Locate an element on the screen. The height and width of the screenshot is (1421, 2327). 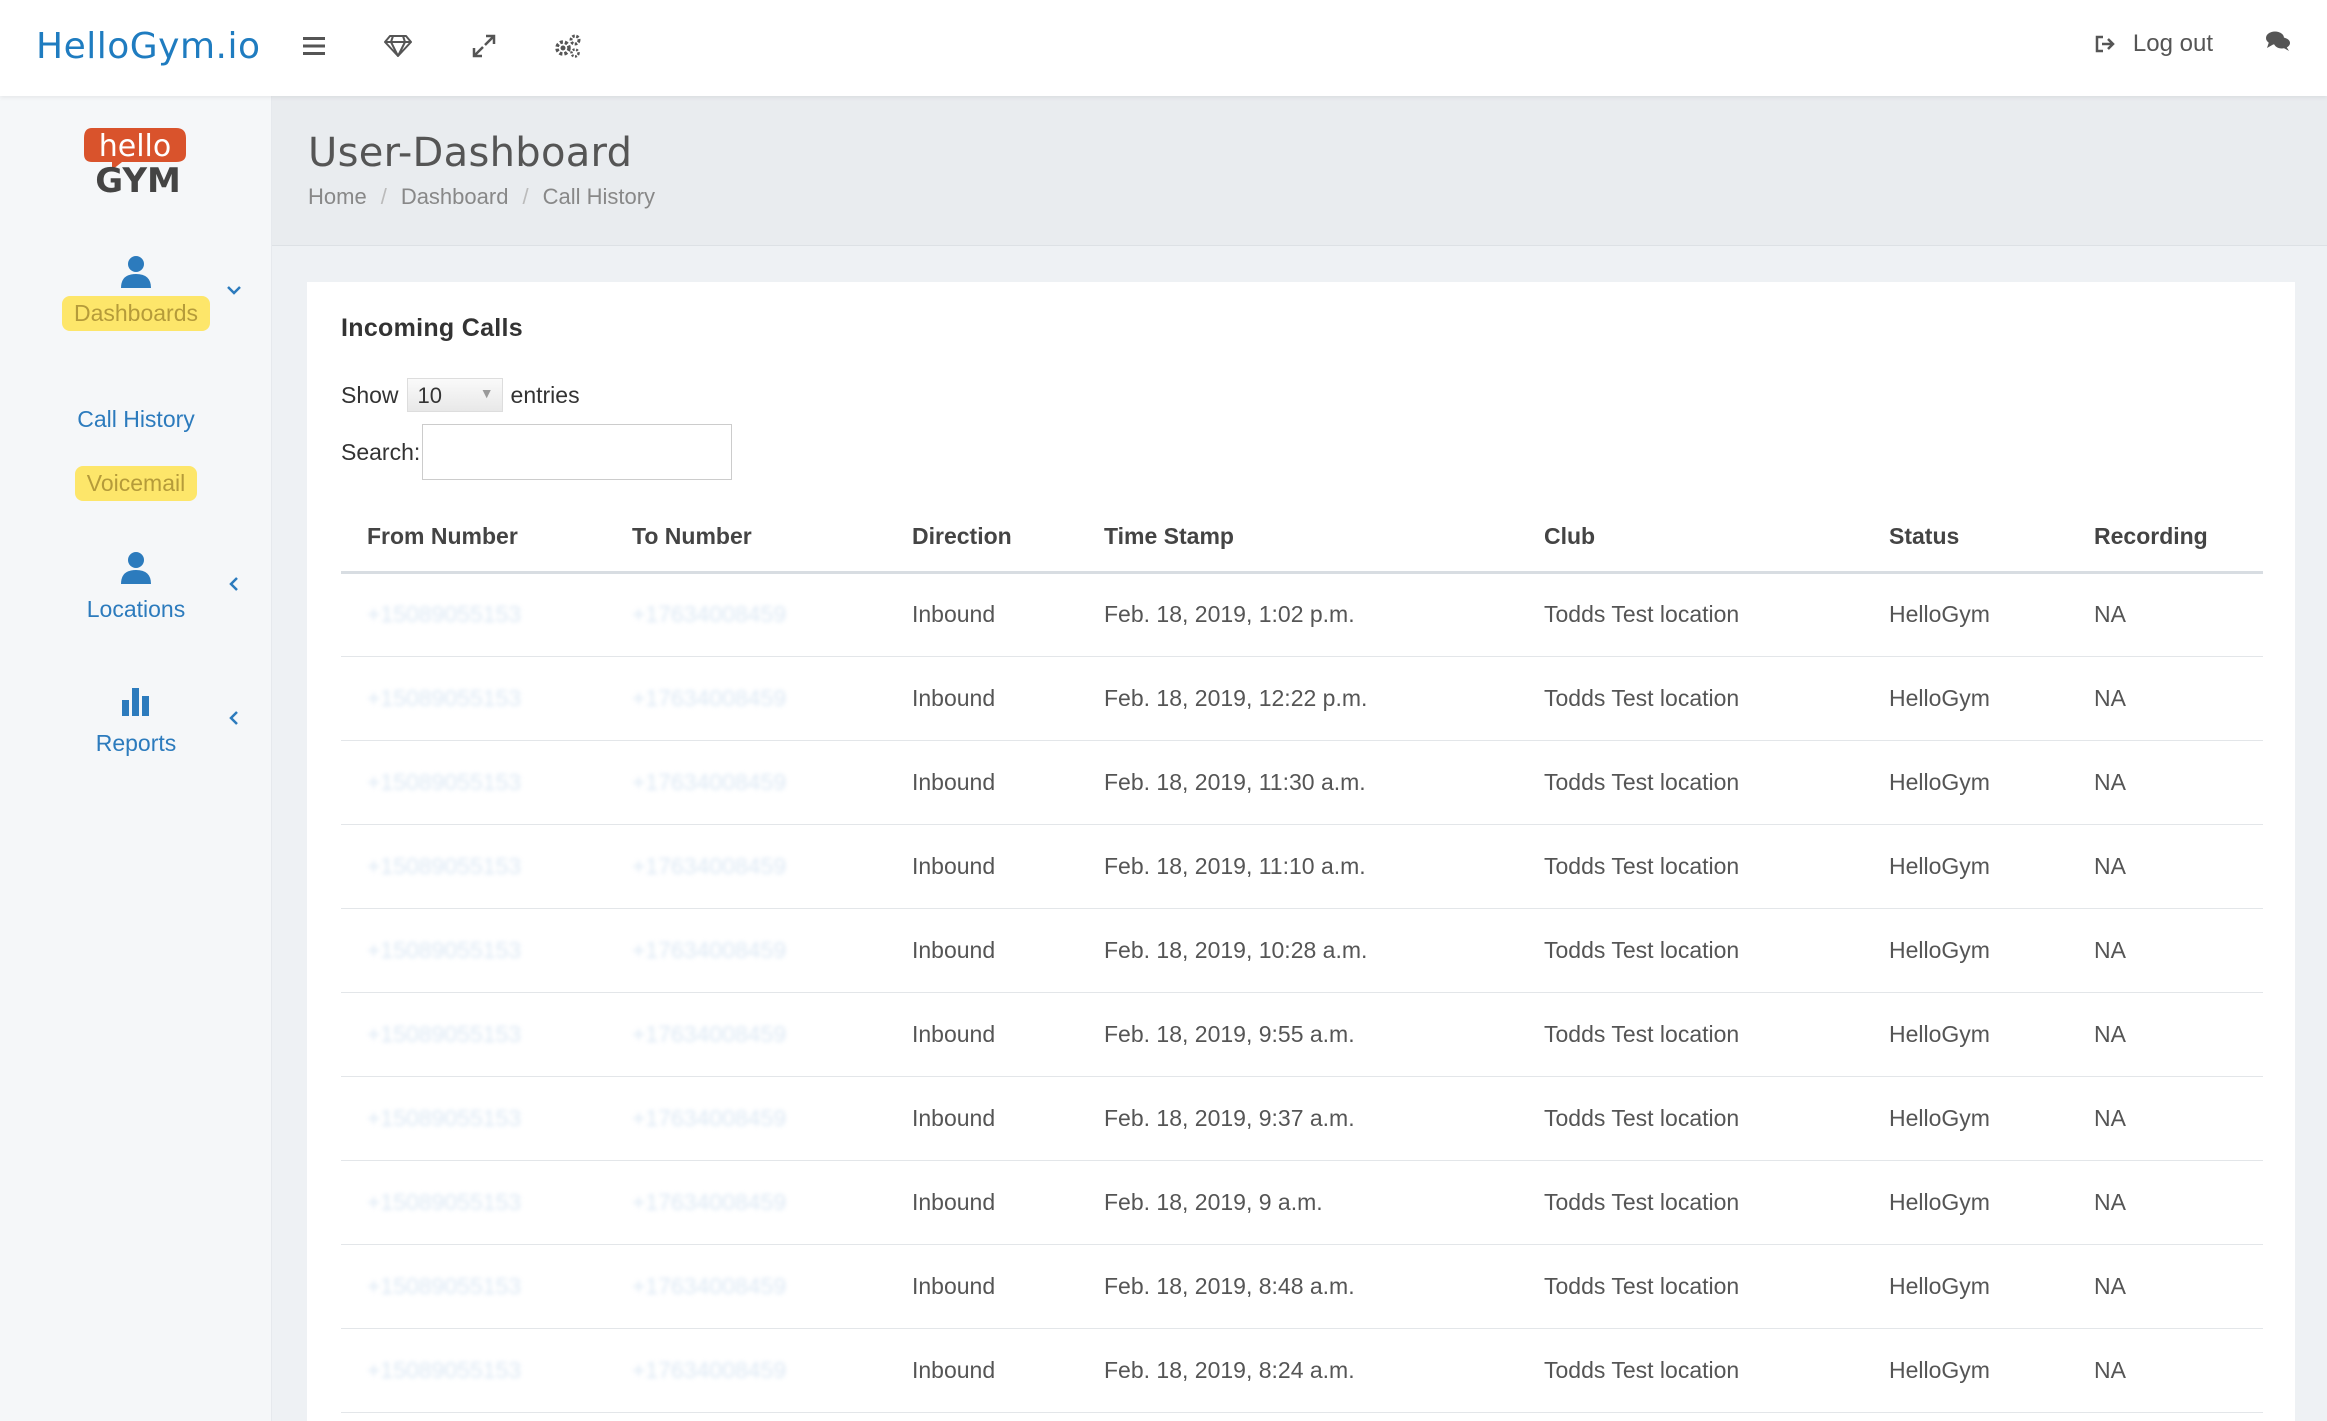
column-header-time-stamp: Time Stamp is located at coordinates (1298, 538).